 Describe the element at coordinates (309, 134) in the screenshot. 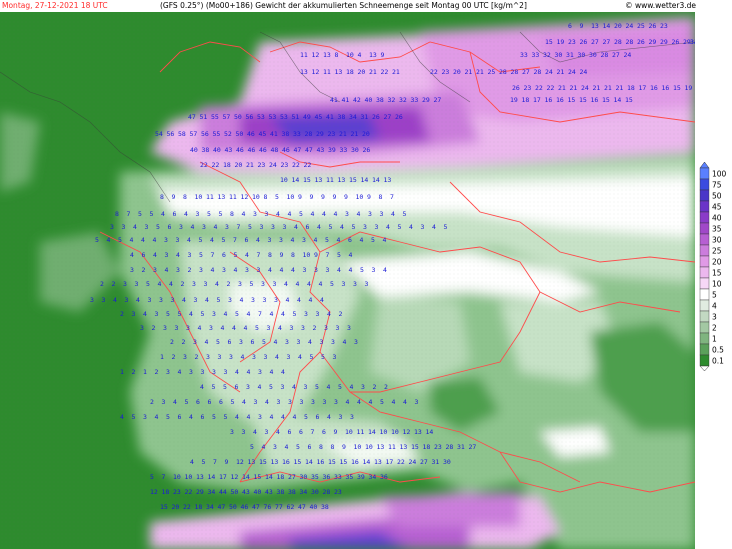

I see `snow-value: 28` at that location.